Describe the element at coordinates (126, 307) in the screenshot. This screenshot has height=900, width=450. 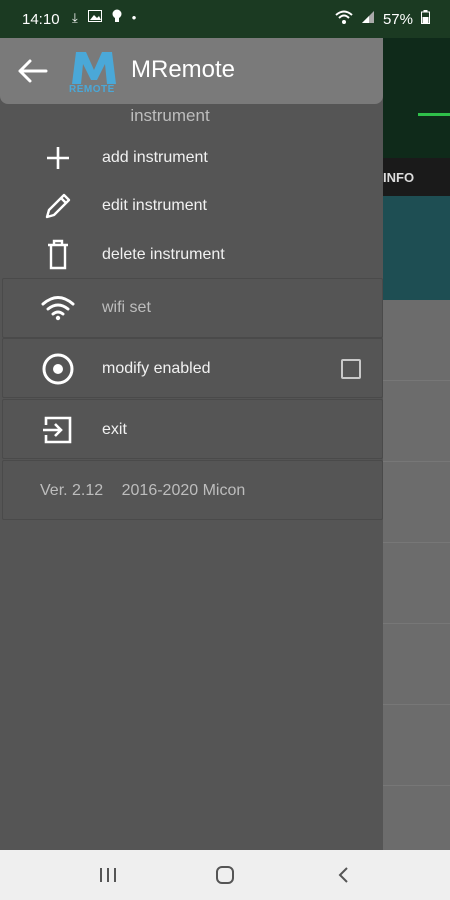
I see `menu-item-label: wifi set` at that location.